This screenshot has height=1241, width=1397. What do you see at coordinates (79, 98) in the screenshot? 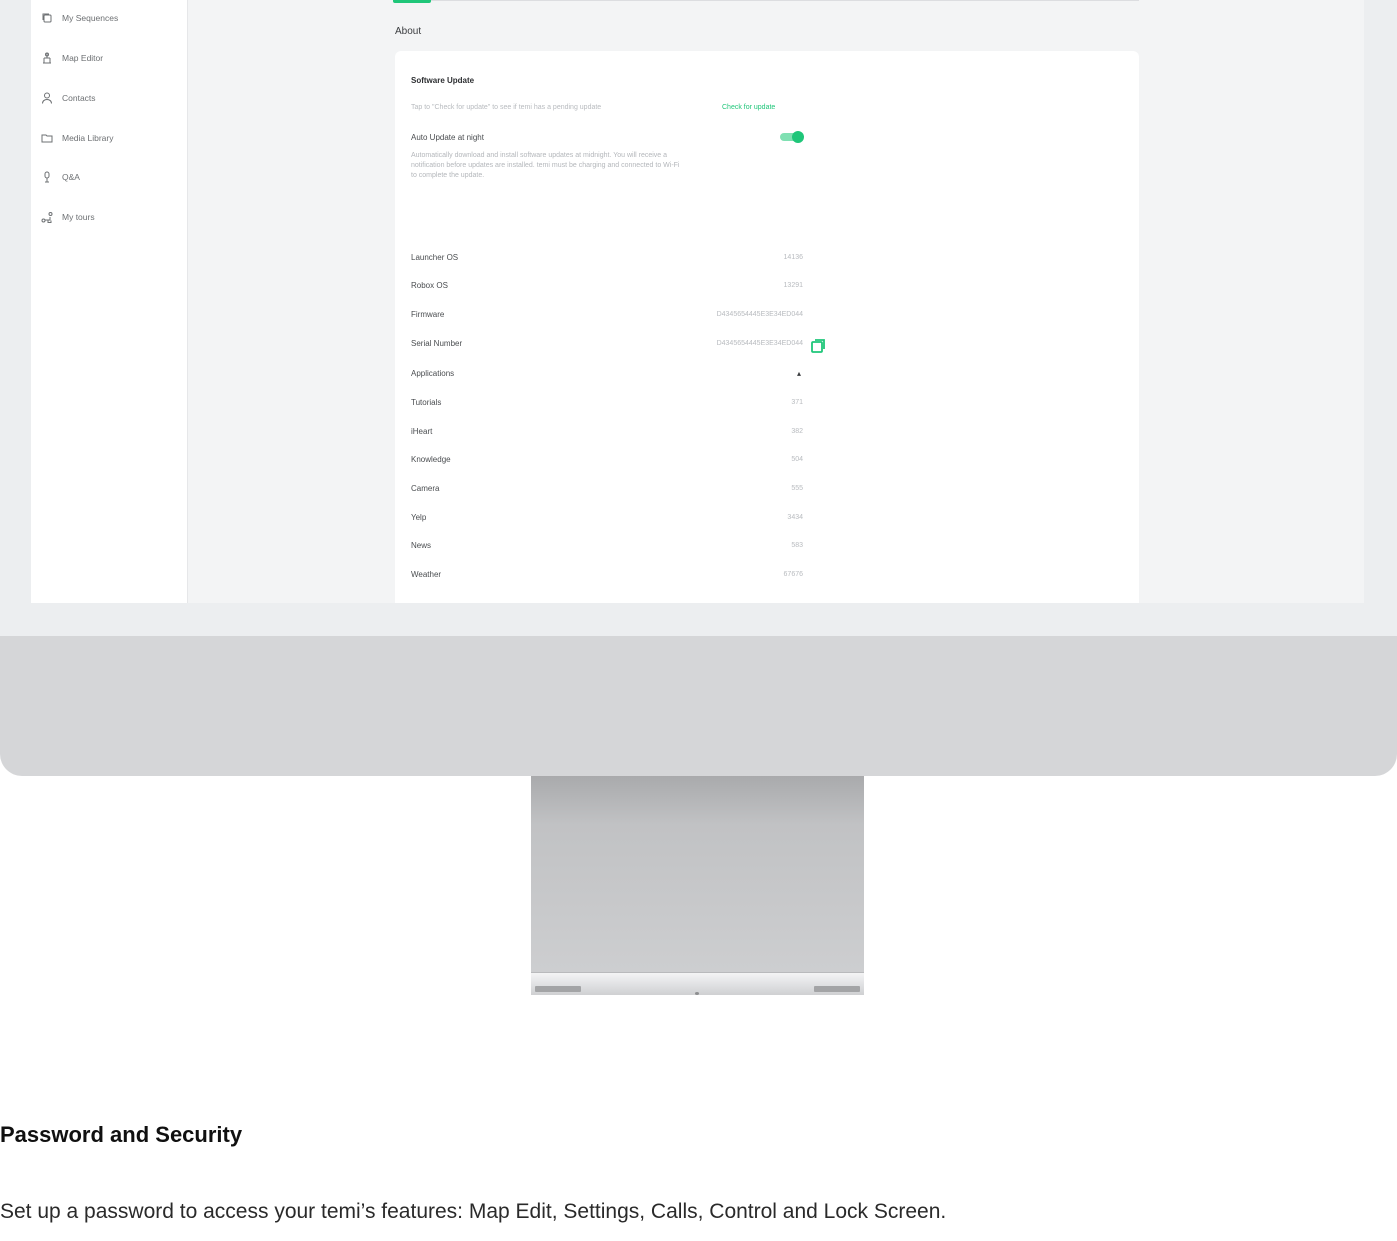
I see `sidebar-item-label: Contacts` at bounding box center [79, 98].